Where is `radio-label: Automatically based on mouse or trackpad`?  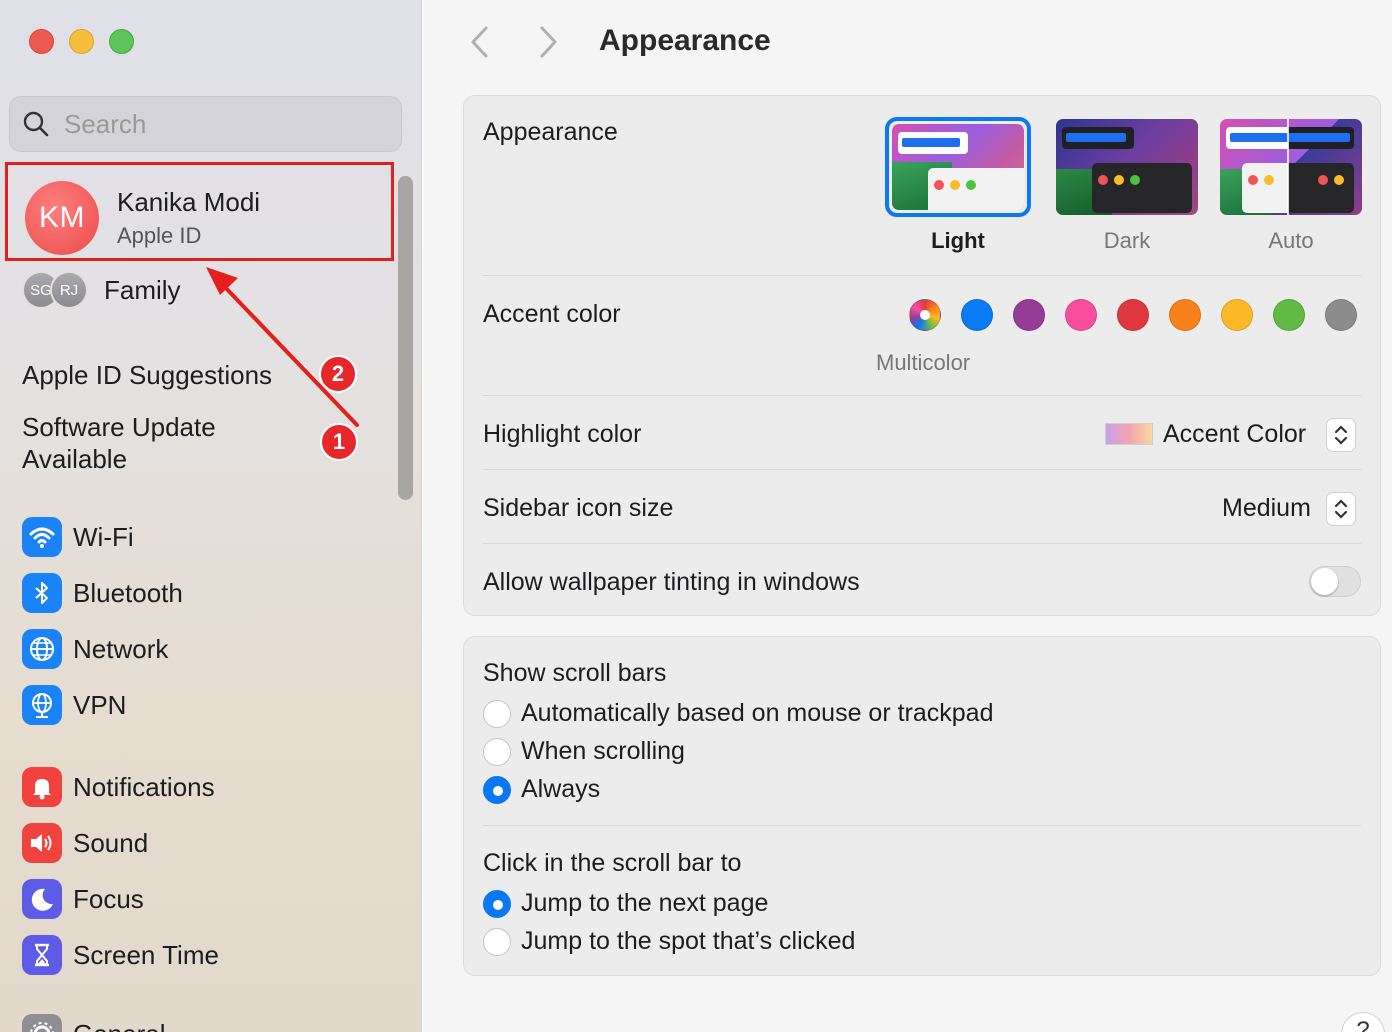 radio-label: Automatically based on mouse or trackpad is located at coordinates (757, 713).